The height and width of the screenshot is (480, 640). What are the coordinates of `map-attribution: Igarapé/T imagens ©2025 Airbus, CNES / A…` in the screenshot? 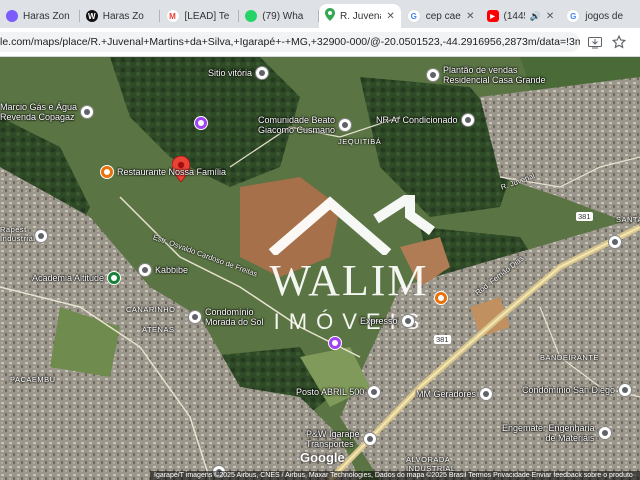 It's located at (395, 475).